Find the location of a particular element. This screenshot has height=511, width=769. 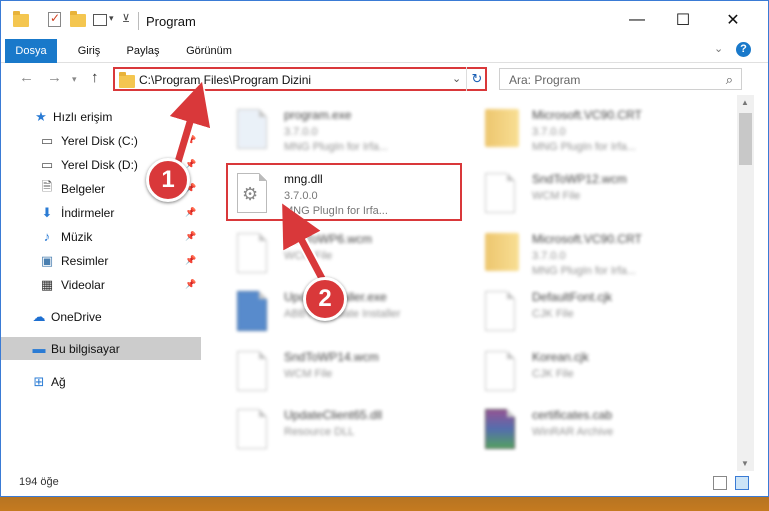

sidebar-item-label: İndirmeler is located at coordinates (88, 212).